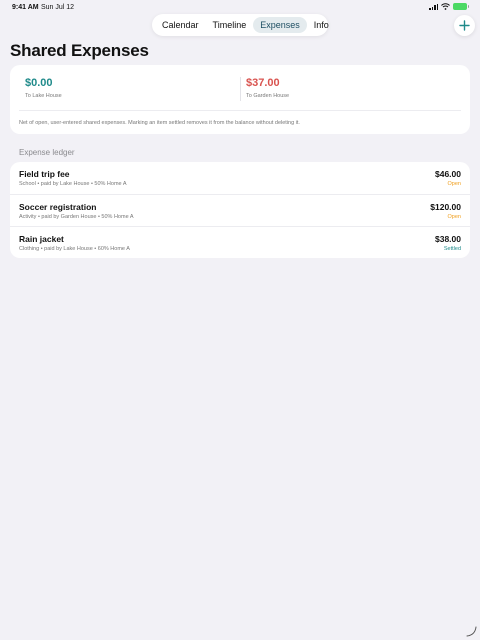  What do you see at coordinates (461, 6) in the screenshot?
I see `battery-icon` at bounding box center [461, 6].